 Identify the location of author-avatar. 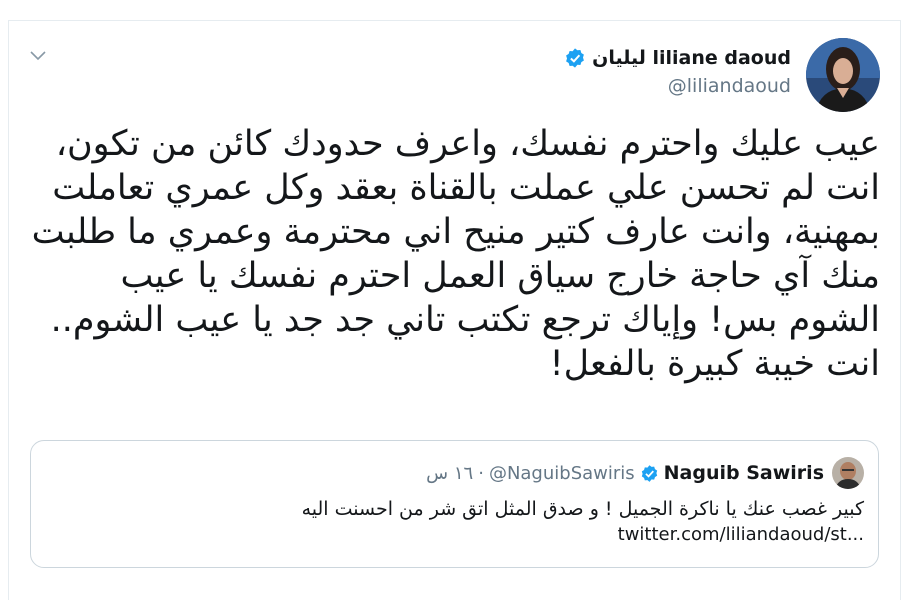
(843, 75).